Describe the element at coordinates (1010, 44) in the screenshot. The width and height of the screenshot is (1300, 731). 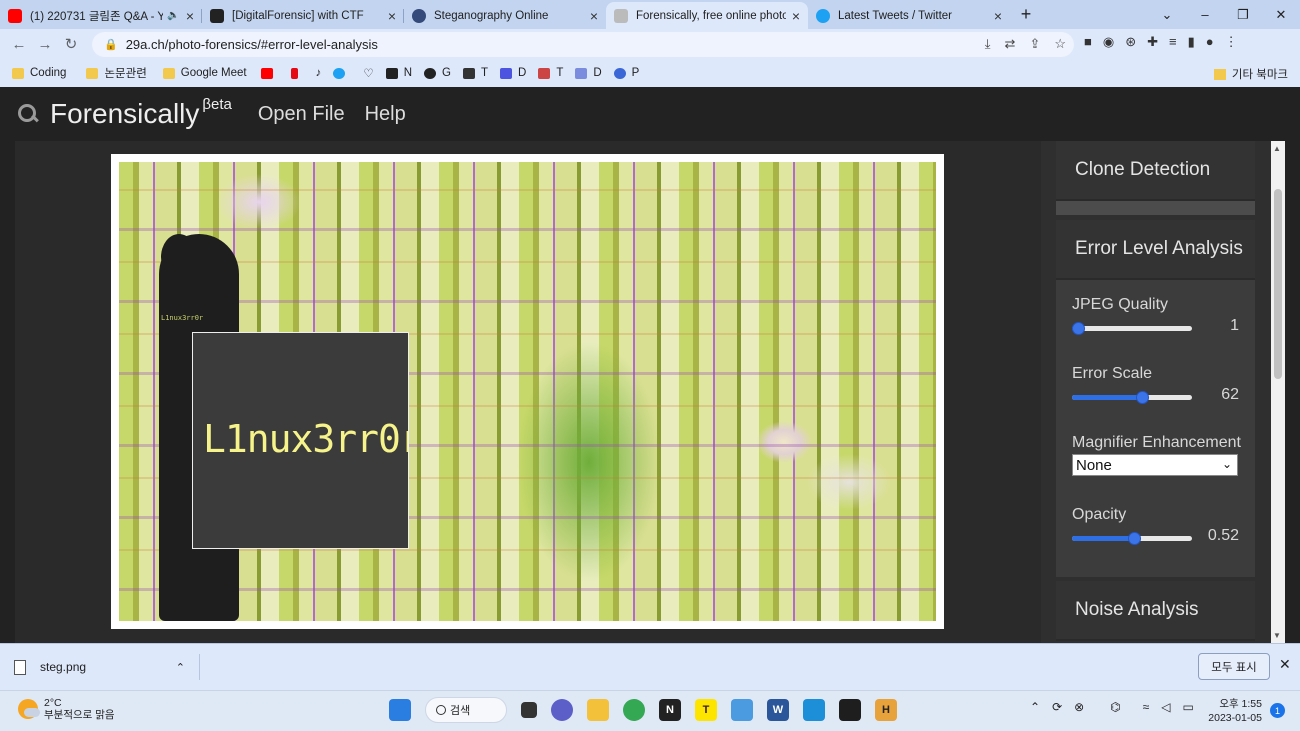
I see `translate-icon: ⇄` at that location.